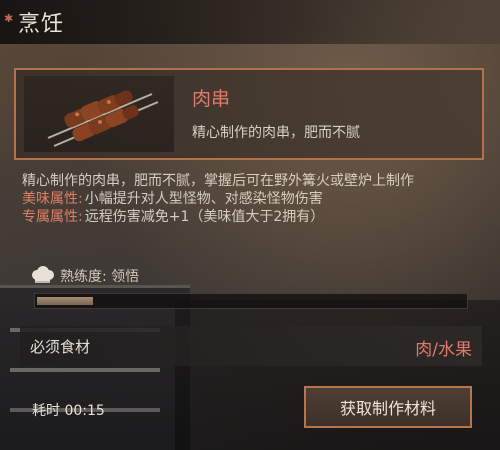 The height and width of the screenshot is (450, 500). What do you see at coordinates (65, 301) in the screenshot?
I see `proficiency-progress-fill` at bounding box center [65, 301].